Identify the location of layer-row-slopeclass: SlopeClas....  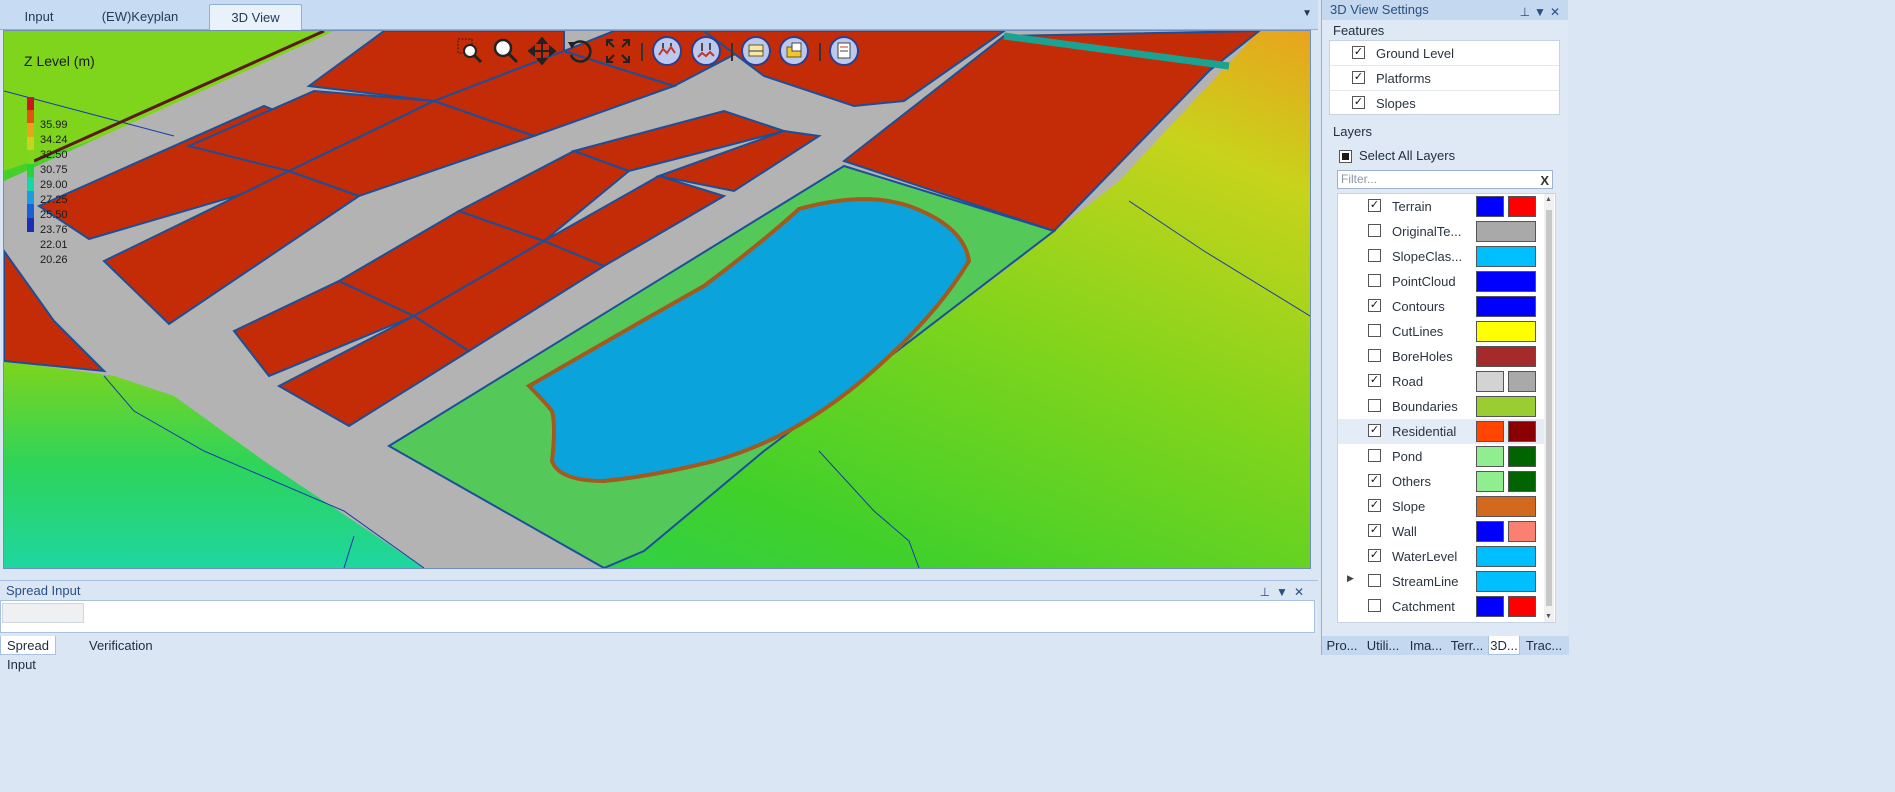
(1442, 256).